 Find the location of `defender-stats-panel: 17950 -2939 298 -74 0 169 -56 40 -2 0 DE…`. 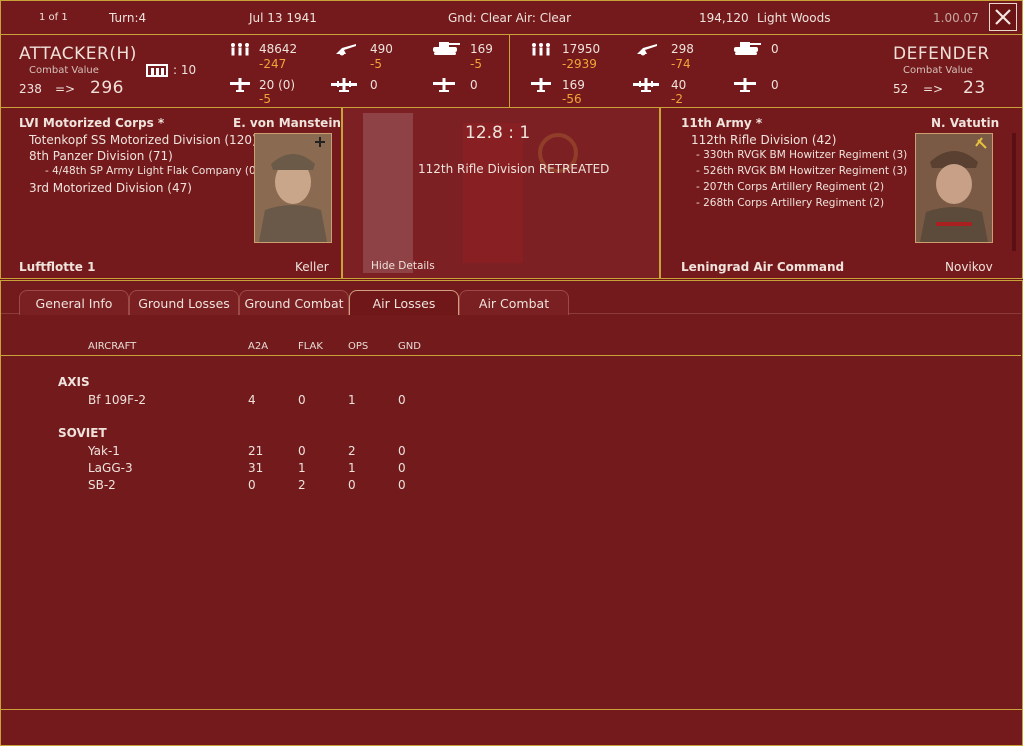

defender-stats-panel: 17950 -2939 298 -74 0 169 -56 40 -2 0 DE… is located at coordinates (766, 71).